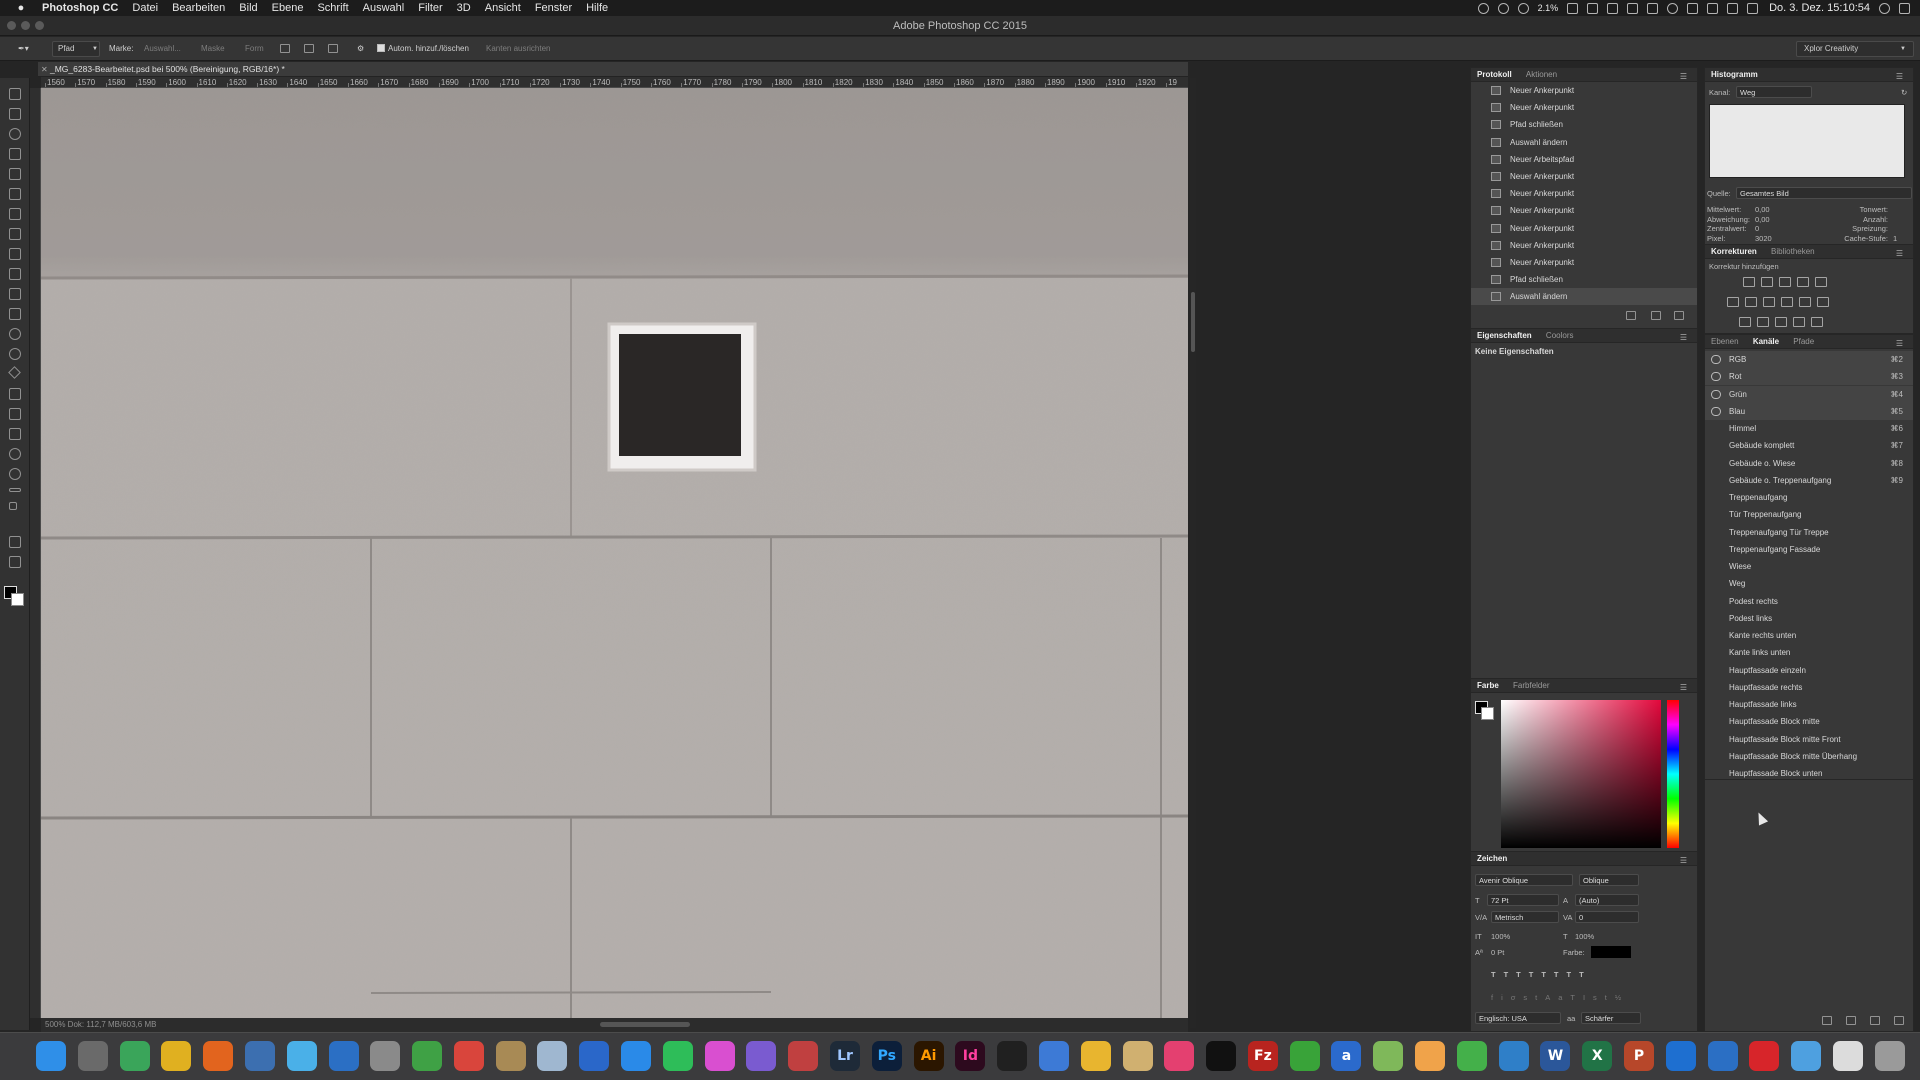  I want to click on dock-internet-icon, so click(594, 1056).